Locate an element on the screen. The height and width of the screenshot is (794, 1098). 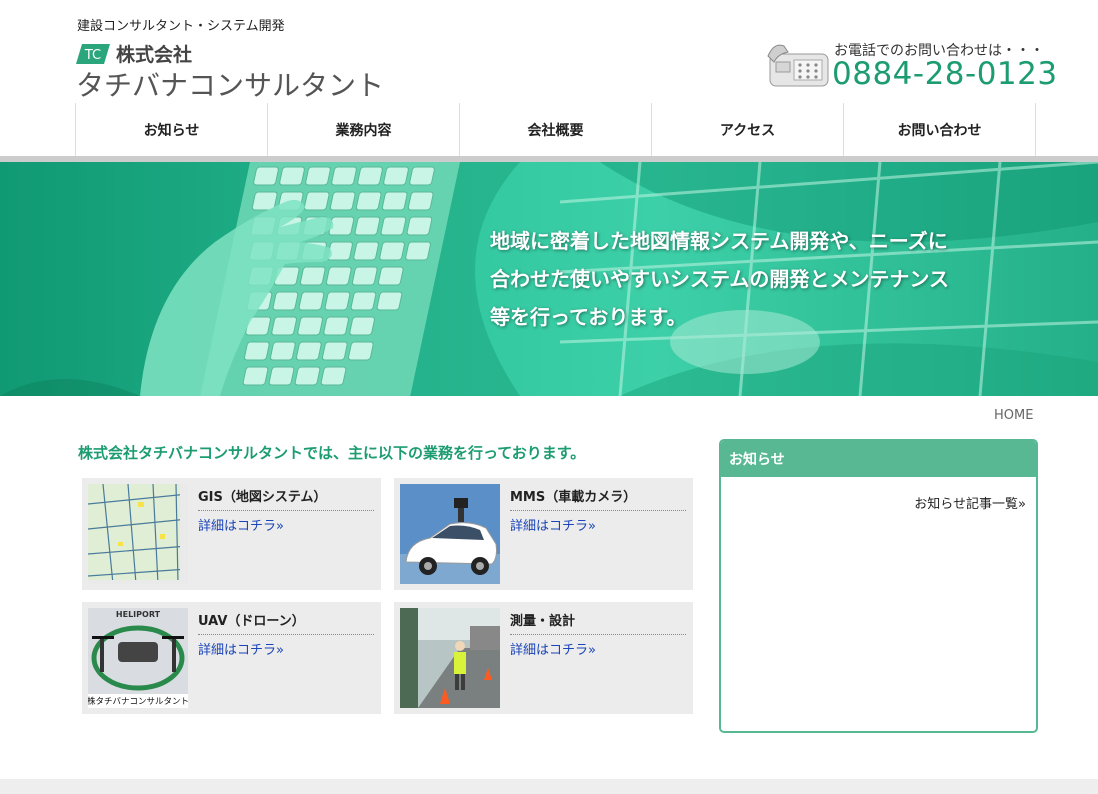
service-title: GIS（地図システム） is located at coordinates (286, 498).